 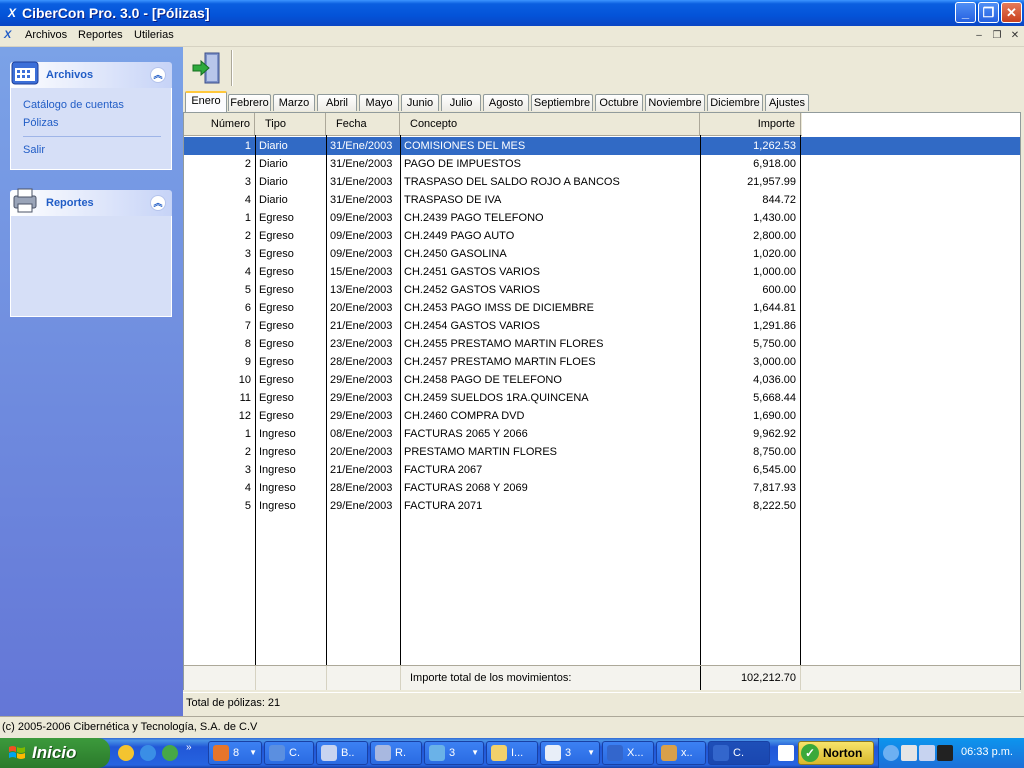 I want to click on menu-archivos: Archivos, so click(x=46, y=35).